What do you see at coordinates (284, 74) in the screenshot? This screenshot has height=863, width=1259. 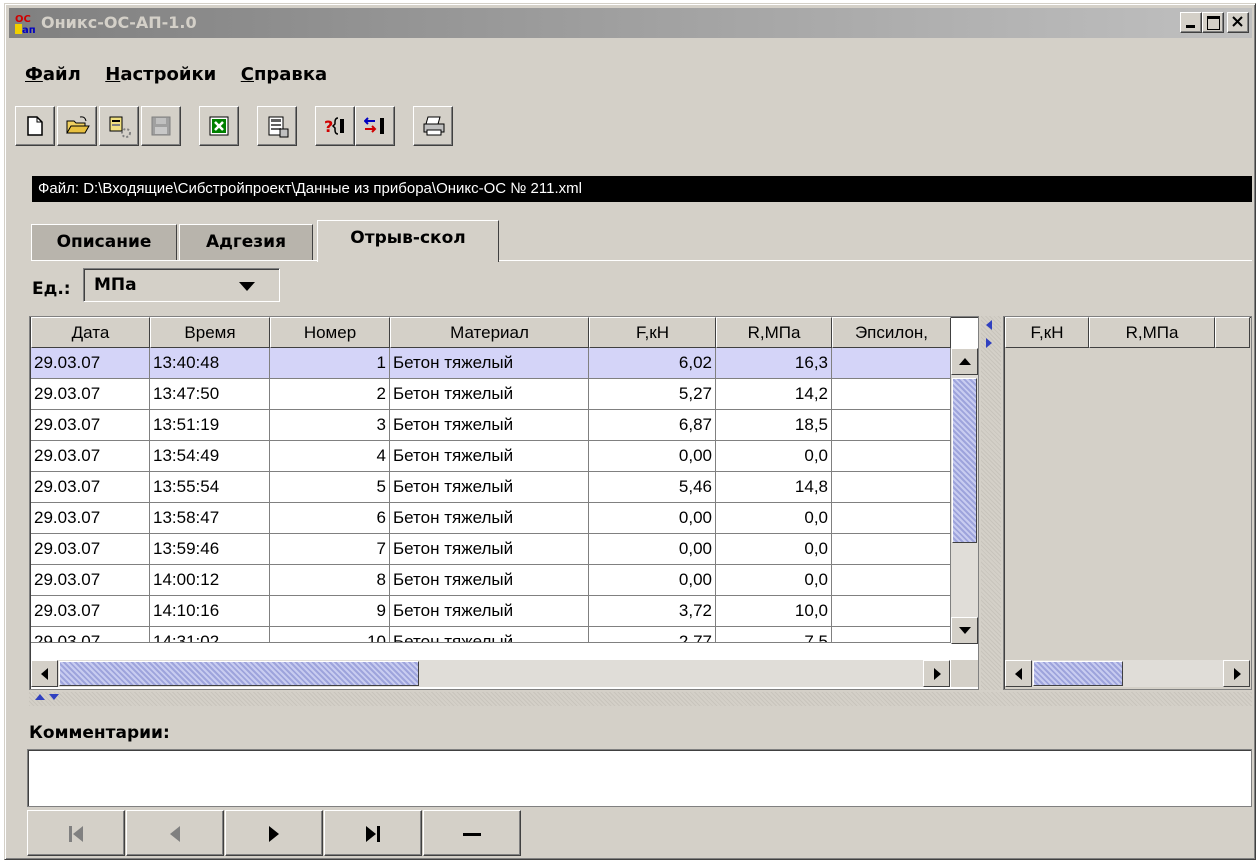 I see `menu-help: Справка` at bounding box center [284, 74].